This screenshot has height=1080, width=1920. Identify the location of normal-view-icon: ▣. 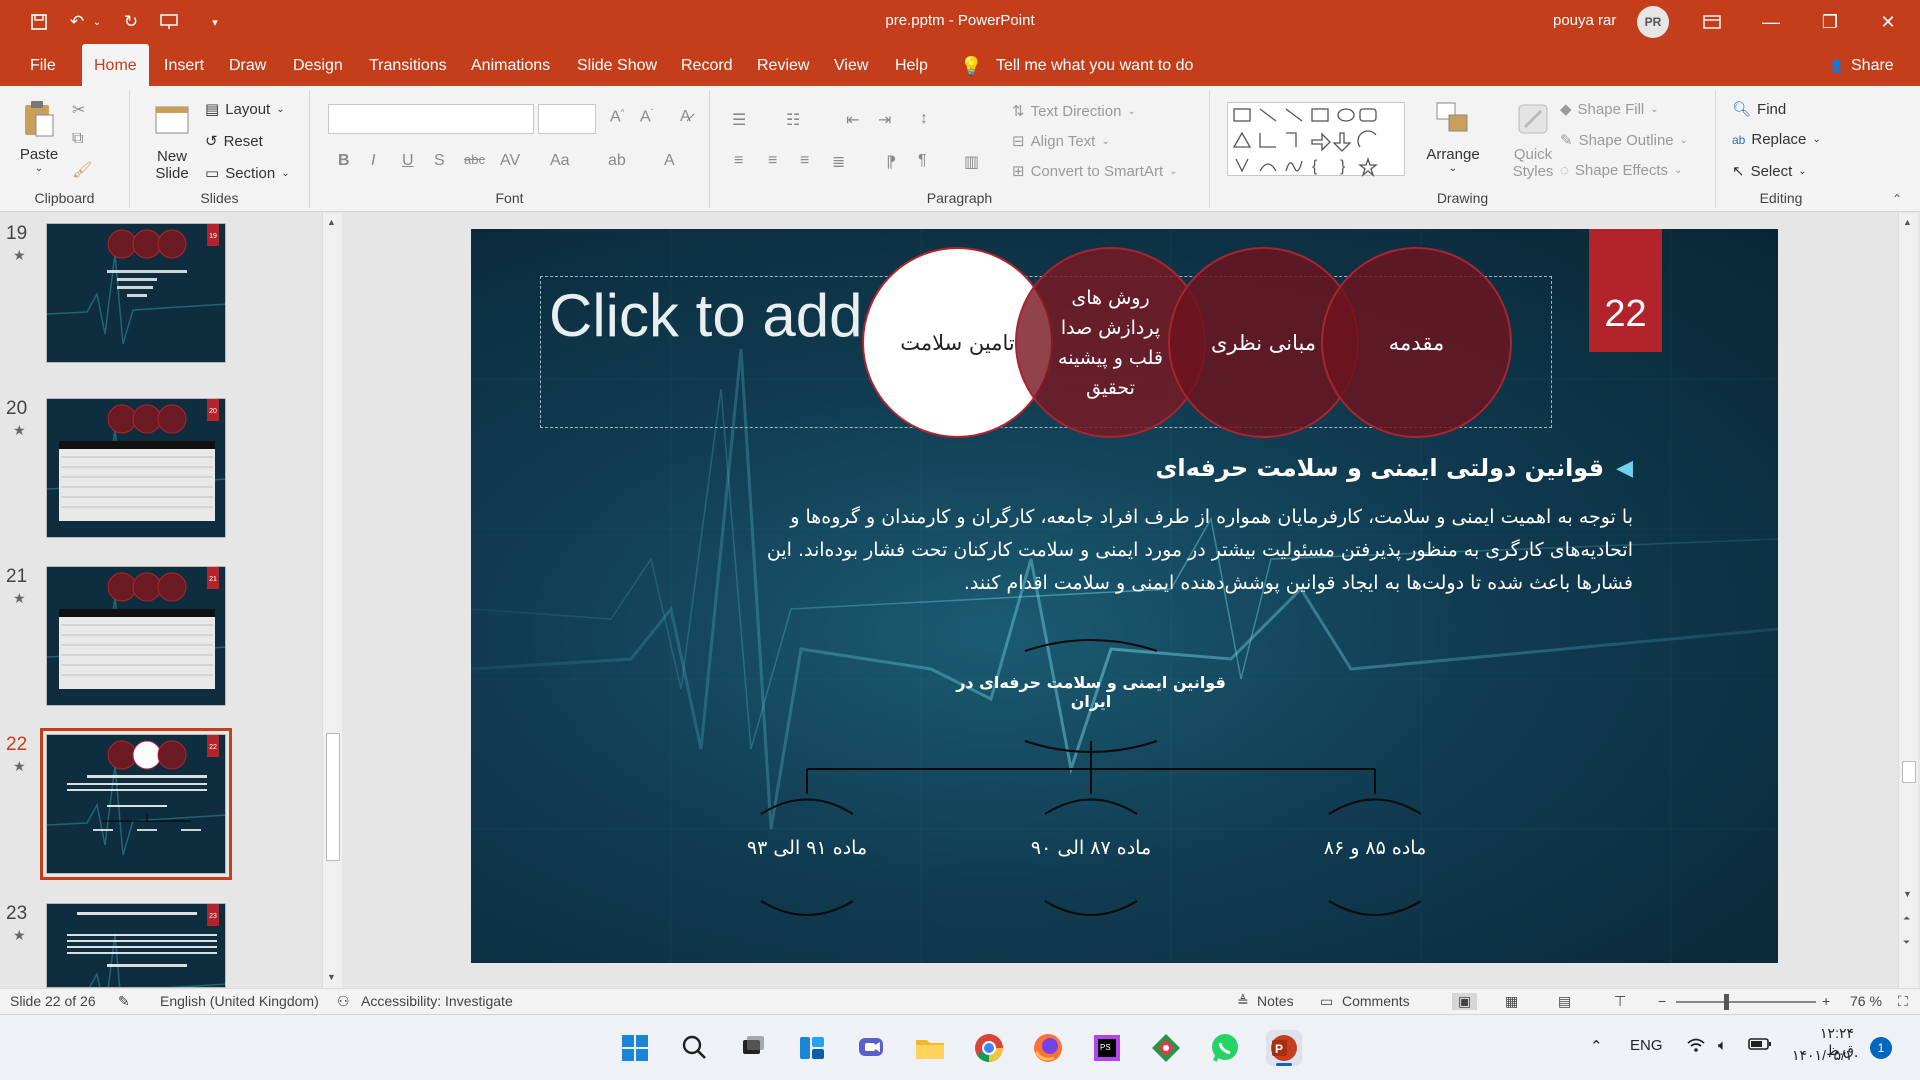
(1465, 1001).